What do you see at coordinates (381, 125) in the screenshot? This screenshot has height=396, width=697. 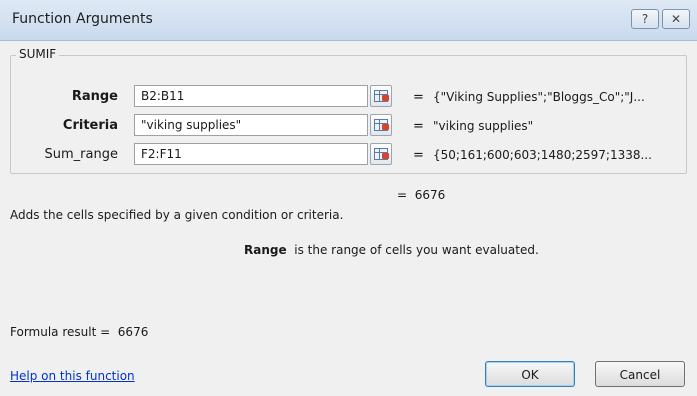 I see `criteria-ref-button` at bounding box center [381, 125].